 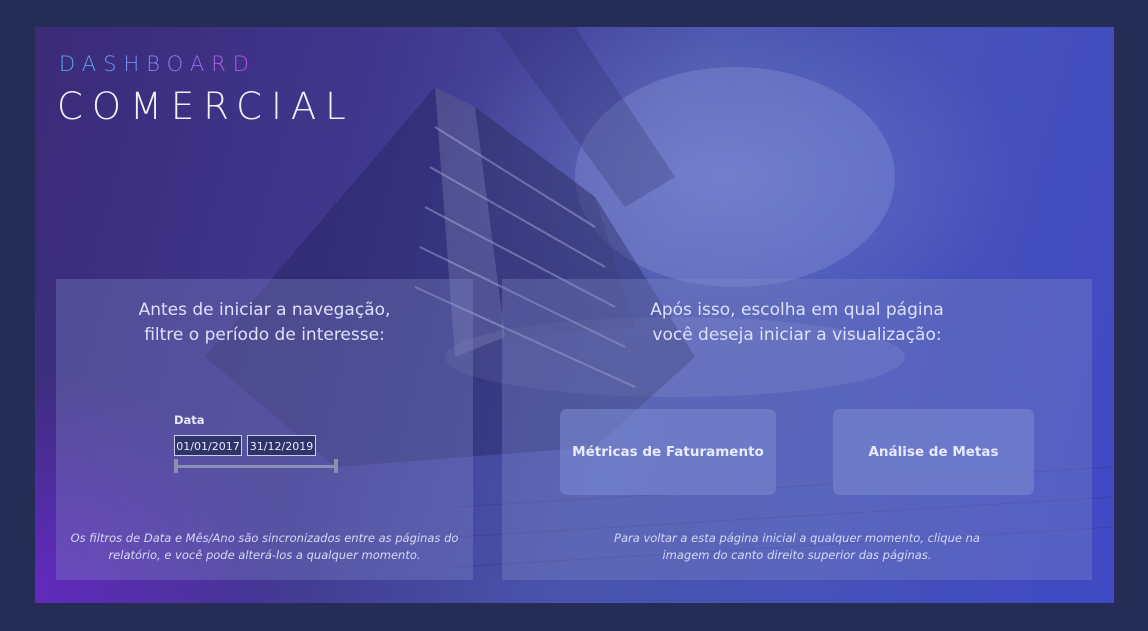 What do you see at coordinates (157, 64) in the screenshot?
I see `dashboard-title-top: DASHBOARD` at bounding box center [157, 64].